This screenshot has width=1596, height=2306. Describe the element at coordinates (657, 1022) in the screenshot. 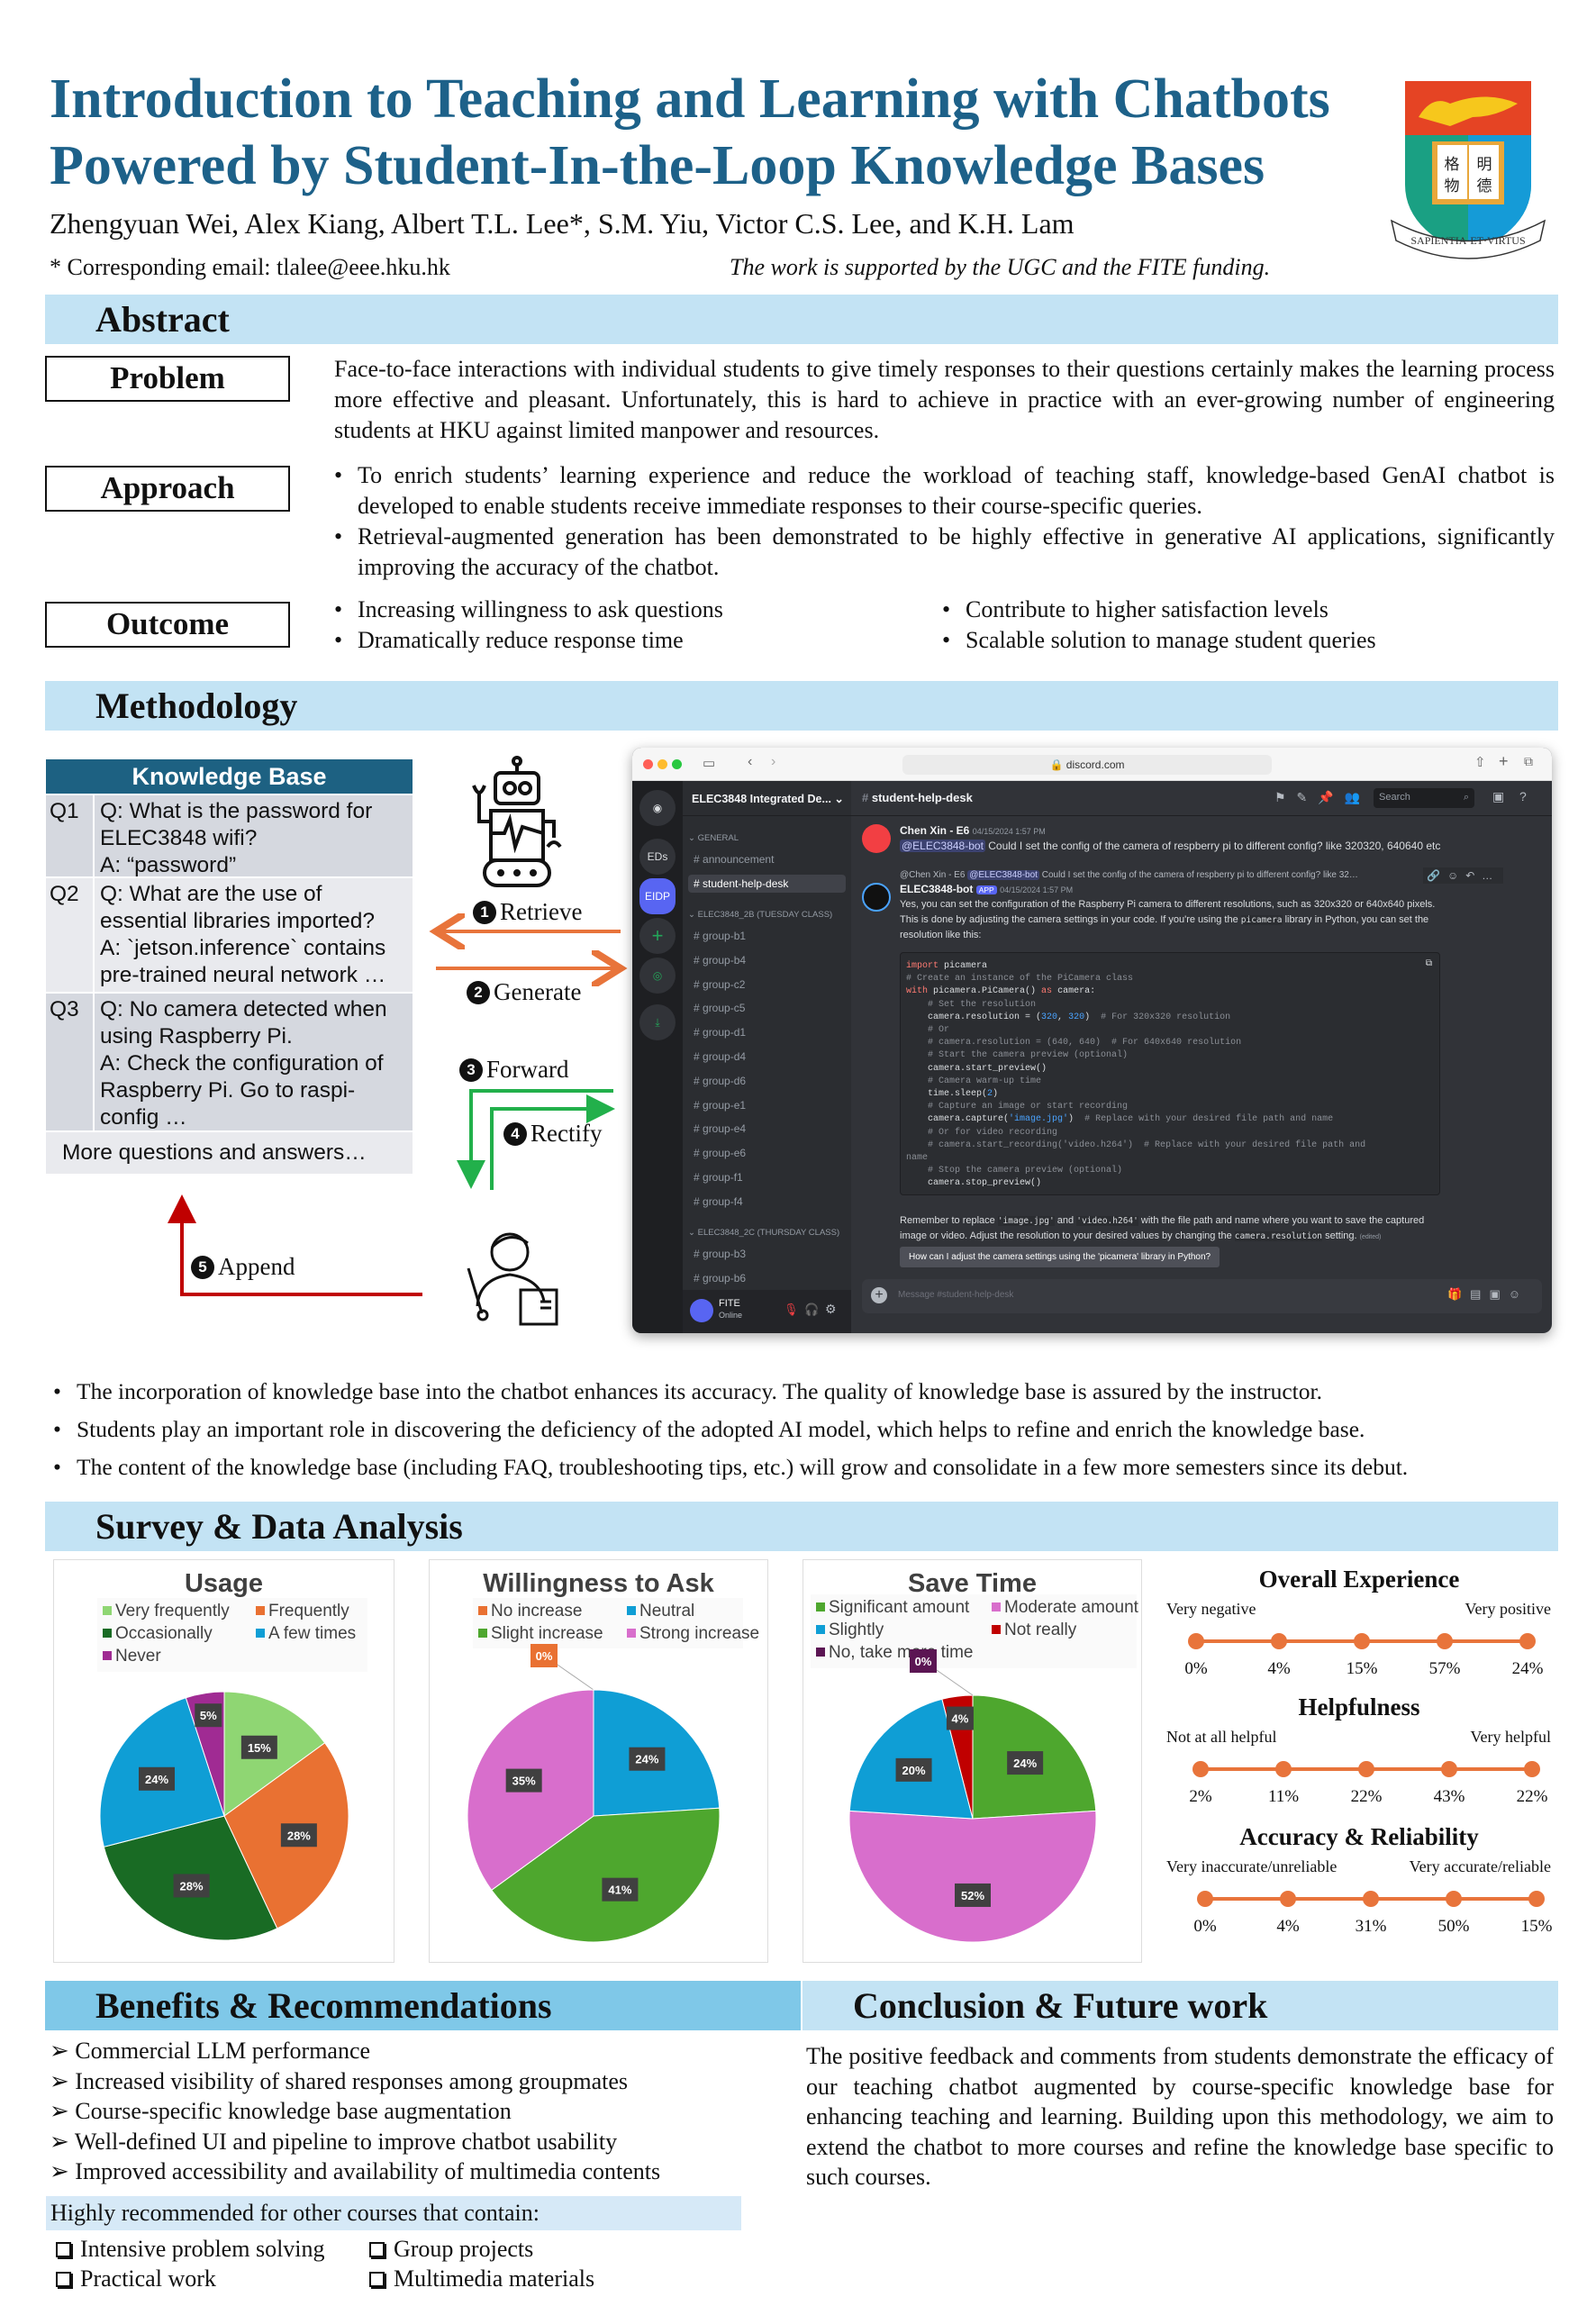

I see `download-icon: ⤓` at that location.